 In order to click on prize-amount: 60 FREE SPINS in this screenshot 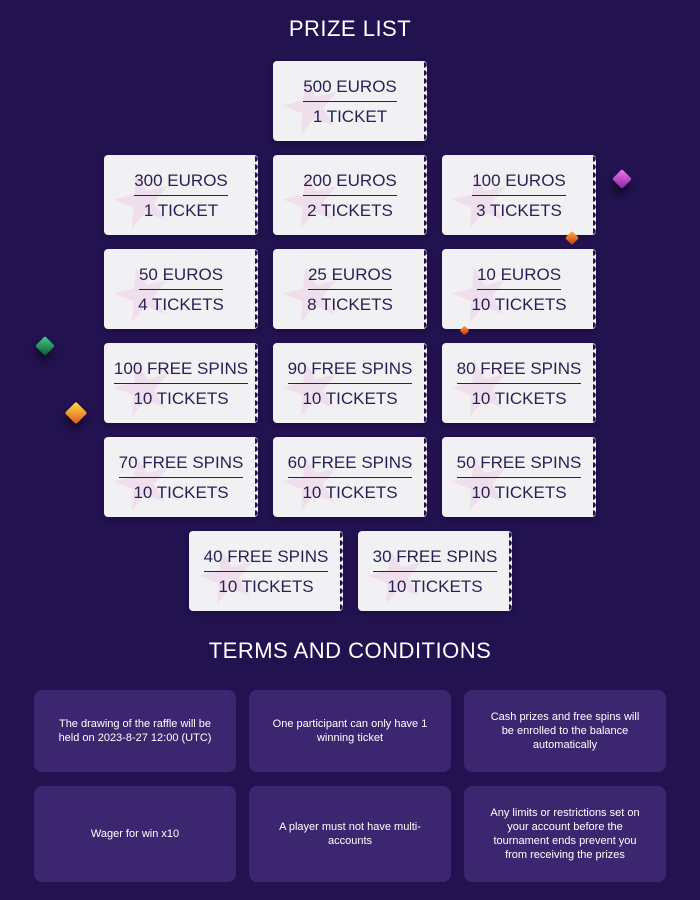, I will do `click(350, 465)`.